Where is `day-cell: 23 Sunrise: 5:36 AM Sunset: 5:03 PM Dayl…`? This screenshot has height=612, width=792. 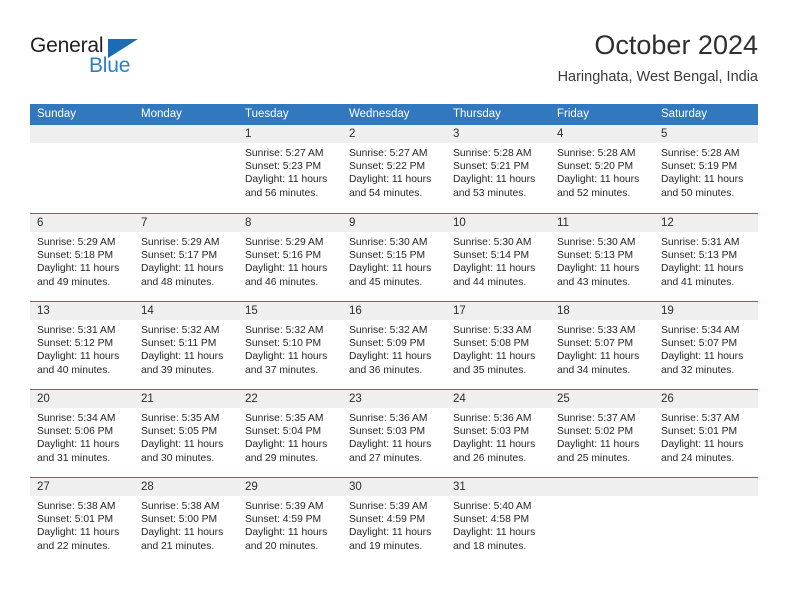 day-cell: 23 Sunrise: 5:36 AM Sunset: 5:03 PM Dayl… is located at coordinates (394, 433).